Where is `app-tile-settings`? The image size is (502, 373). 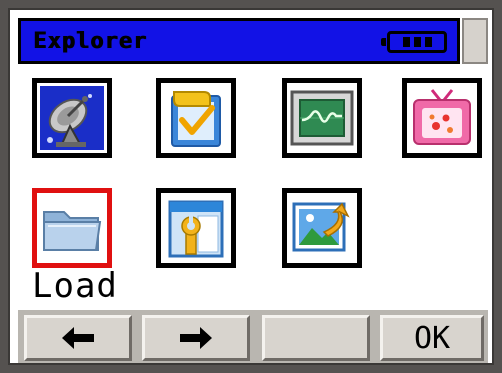
app-tile-settings is located at coordinates (196, 228).